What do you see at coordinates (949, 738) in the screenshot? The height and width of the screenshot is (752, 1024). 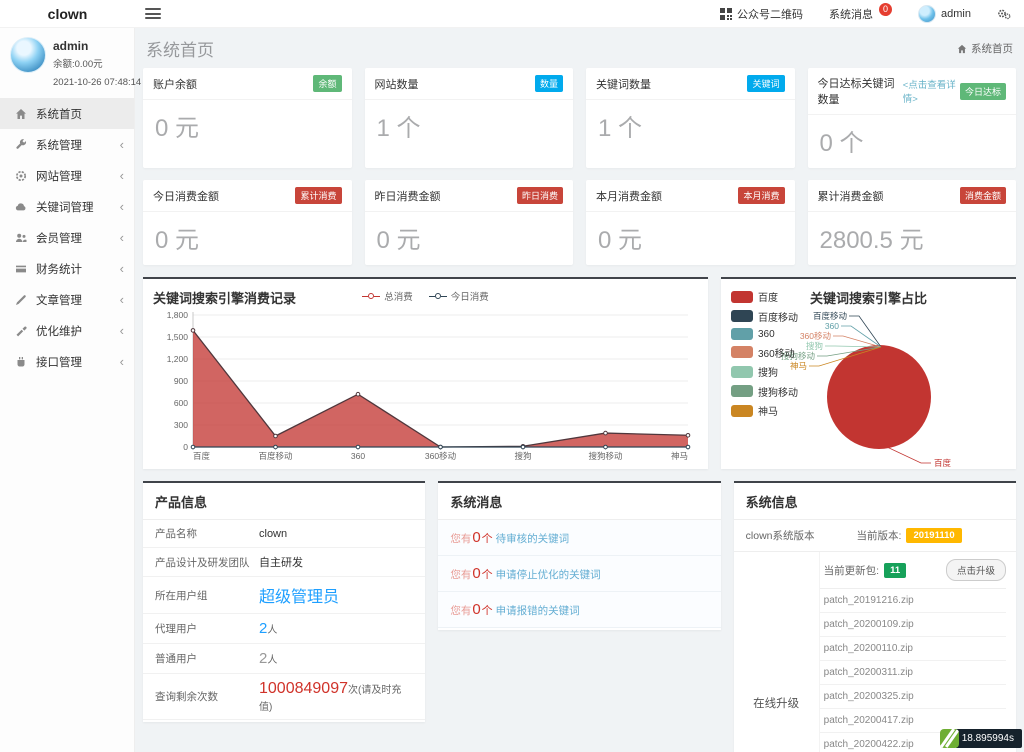 I see `thinkphp-icon` at bounding box center [949, 738].